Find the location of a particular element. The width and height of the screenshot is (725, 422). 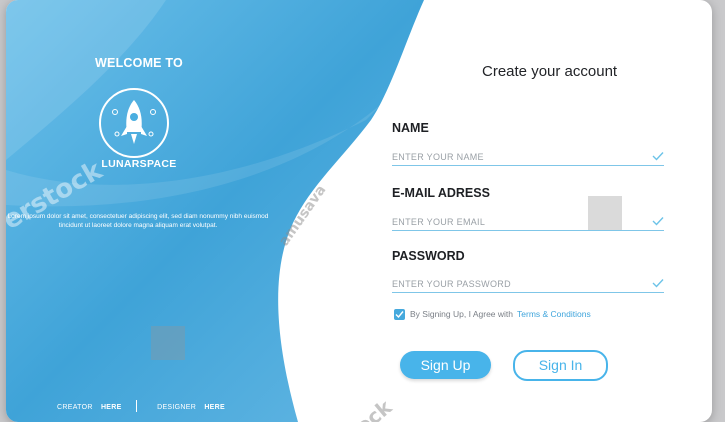

footer-divider is located at coordinates (136, 406).